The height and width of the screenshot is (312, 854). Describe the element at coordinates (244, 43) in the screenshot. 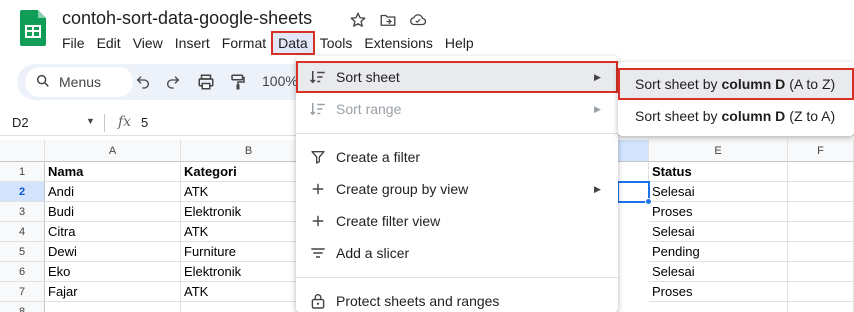

I see `menu-format: Format` at that location.